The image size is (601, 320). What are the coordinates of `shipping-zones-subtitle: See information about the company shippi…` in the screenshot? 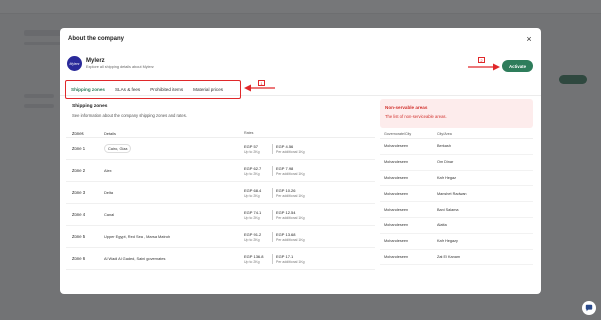 It's located at (129, 115).